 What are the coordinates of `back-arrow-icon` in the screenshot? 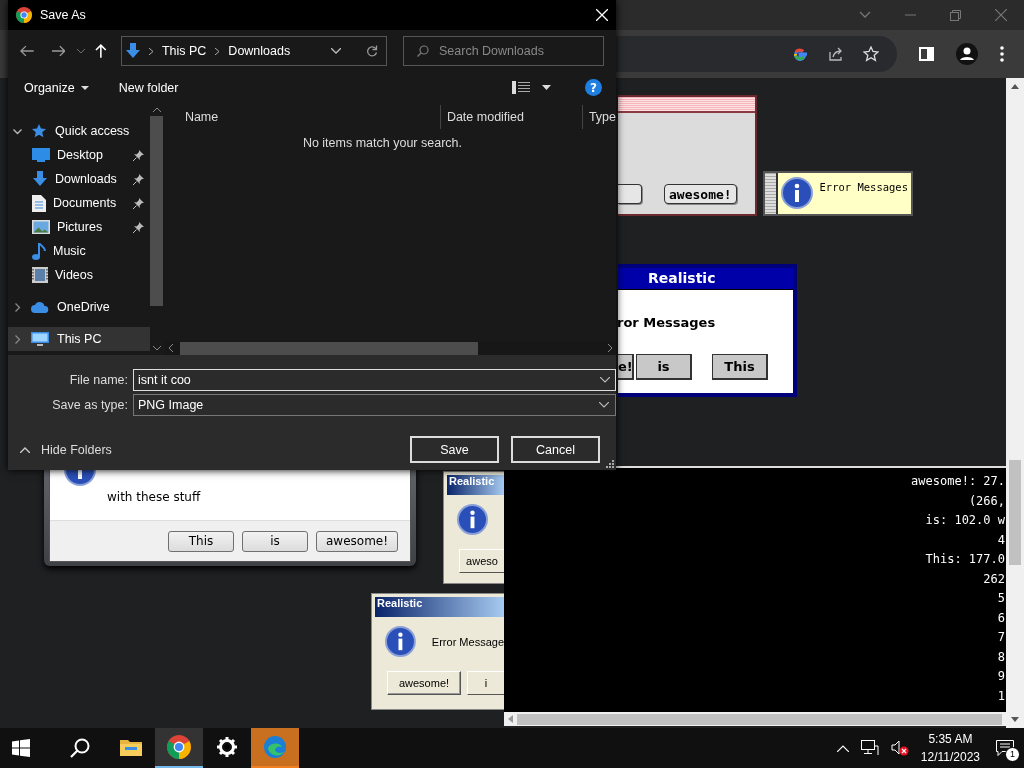 It's located at (27, 51).